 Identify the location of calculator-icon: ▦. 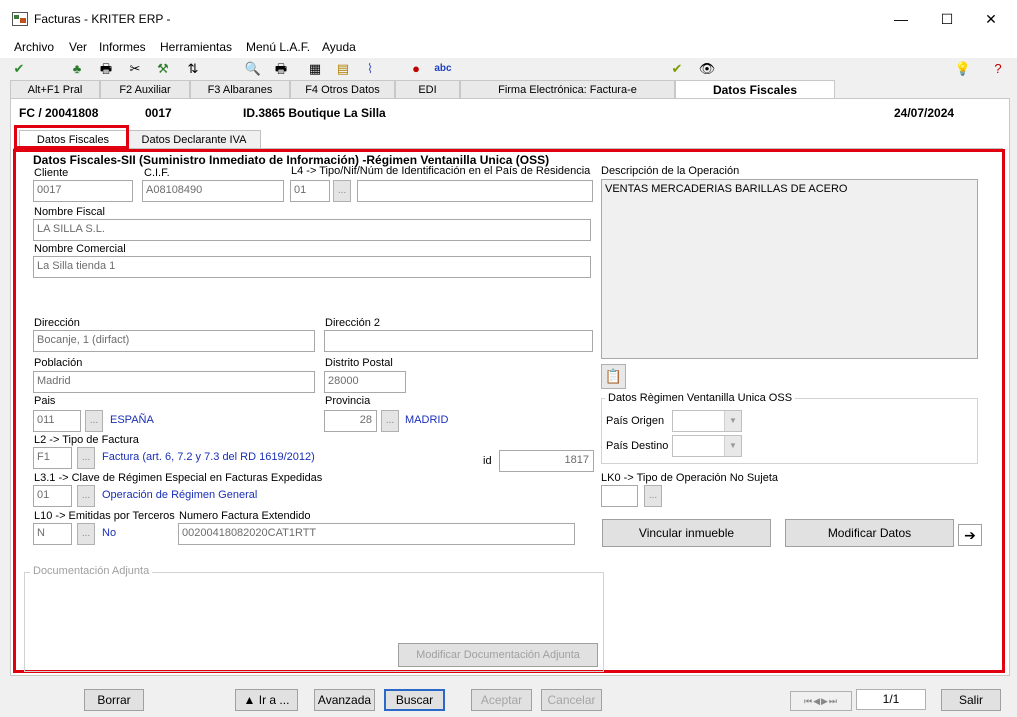
(315, 69).